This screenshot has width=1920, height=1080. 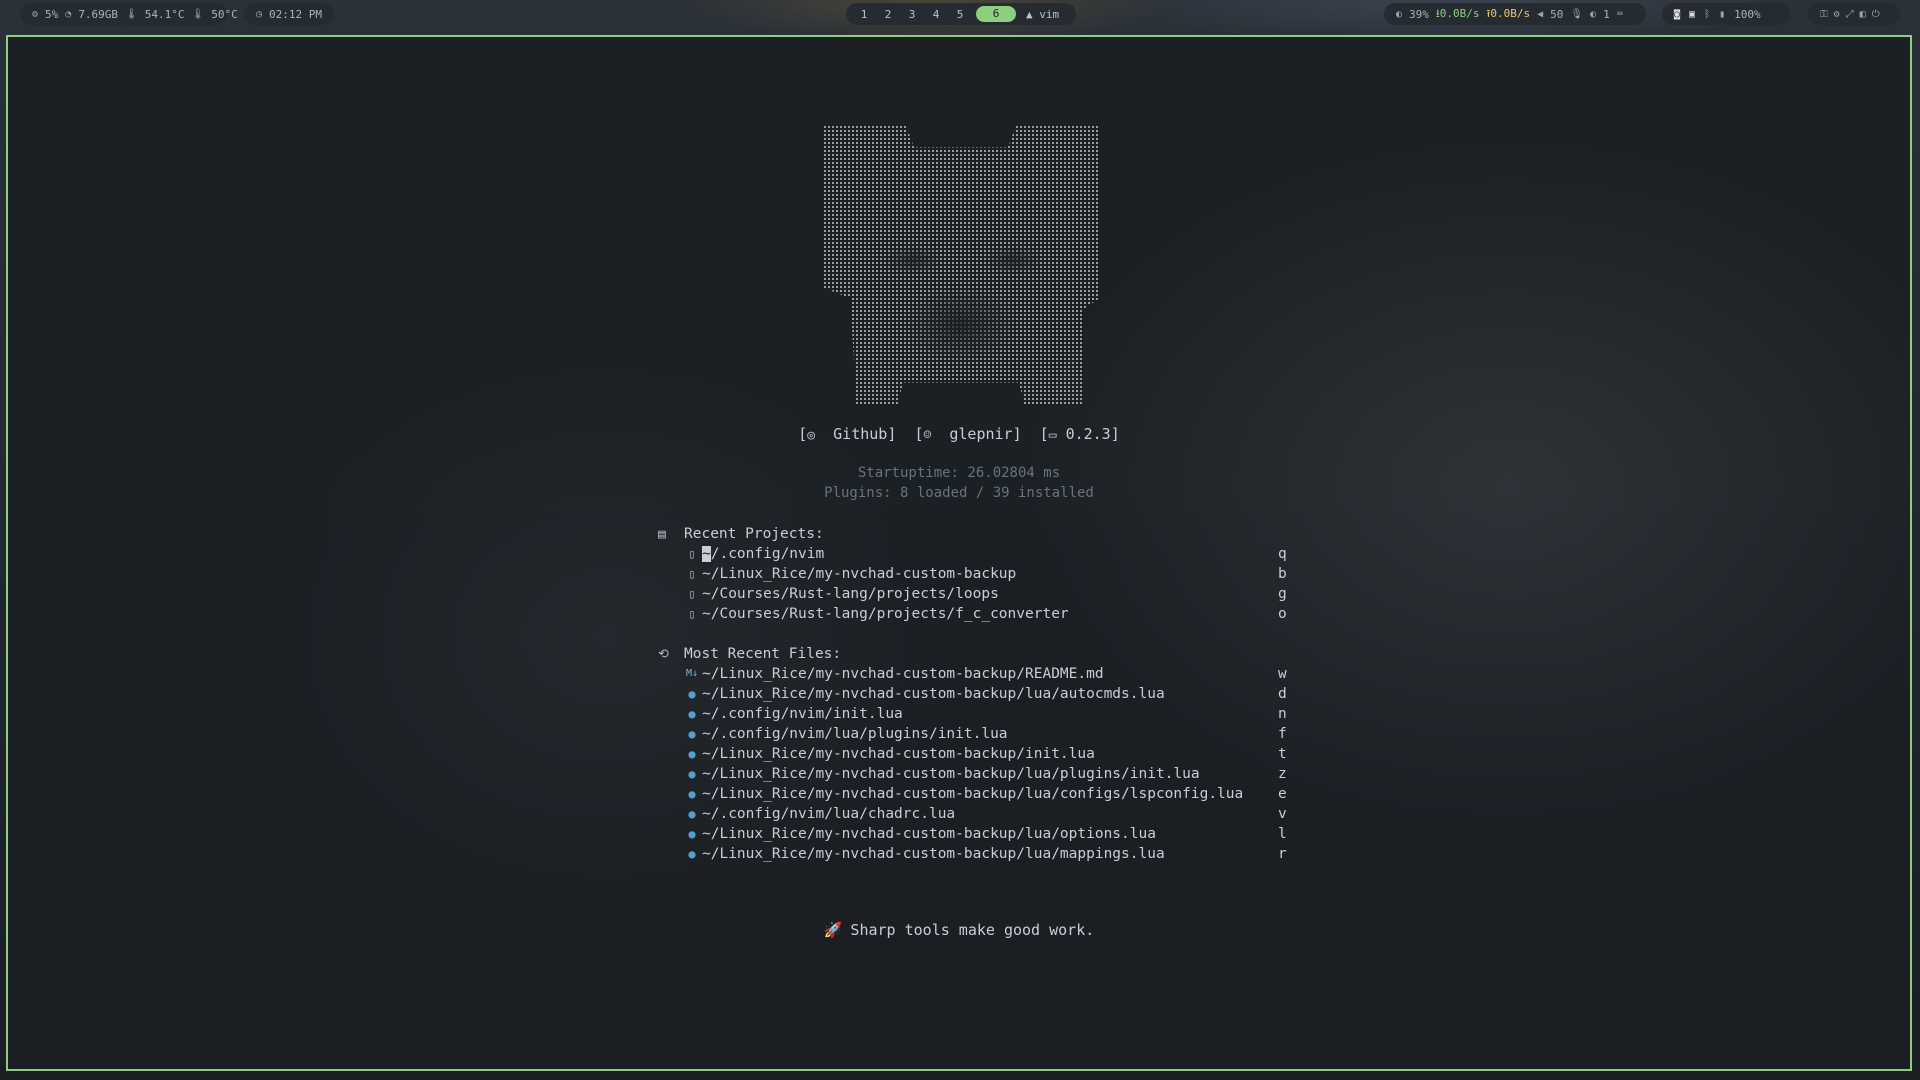 I want to click on volume-value: 50, so click(x=1556, y=14).